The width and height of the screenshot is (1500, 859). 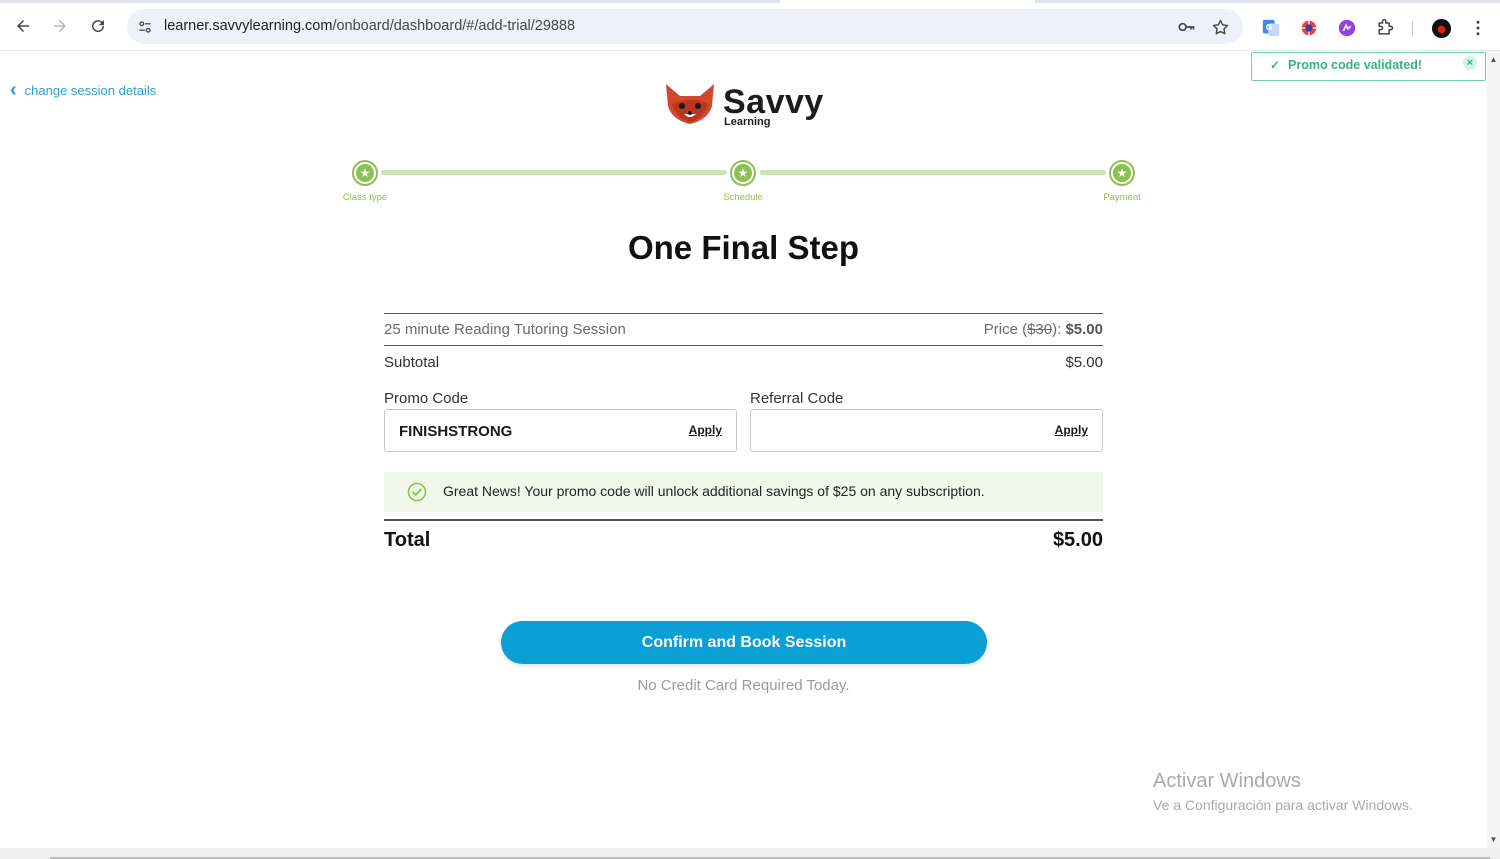 I want to click on step-class-type: ★, so click(x=365, y=173).